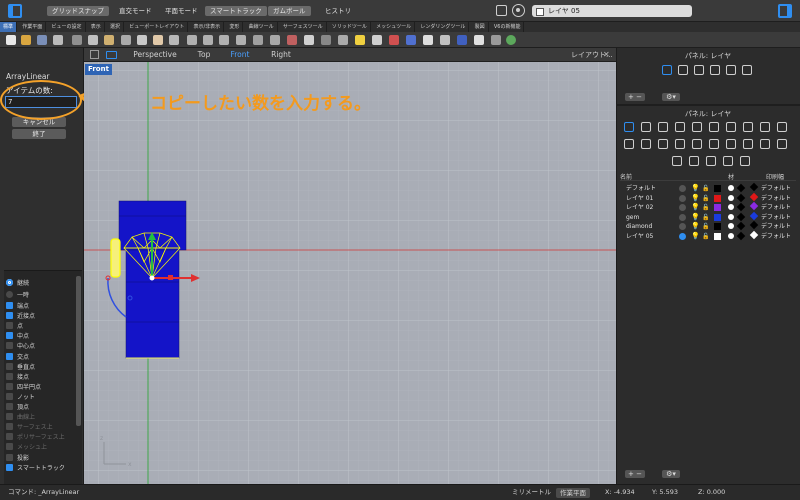 The image size is (800, 500). Describe the element at coordinates (111, 55) in the screenshot. I see `single-view-icon` at that location.